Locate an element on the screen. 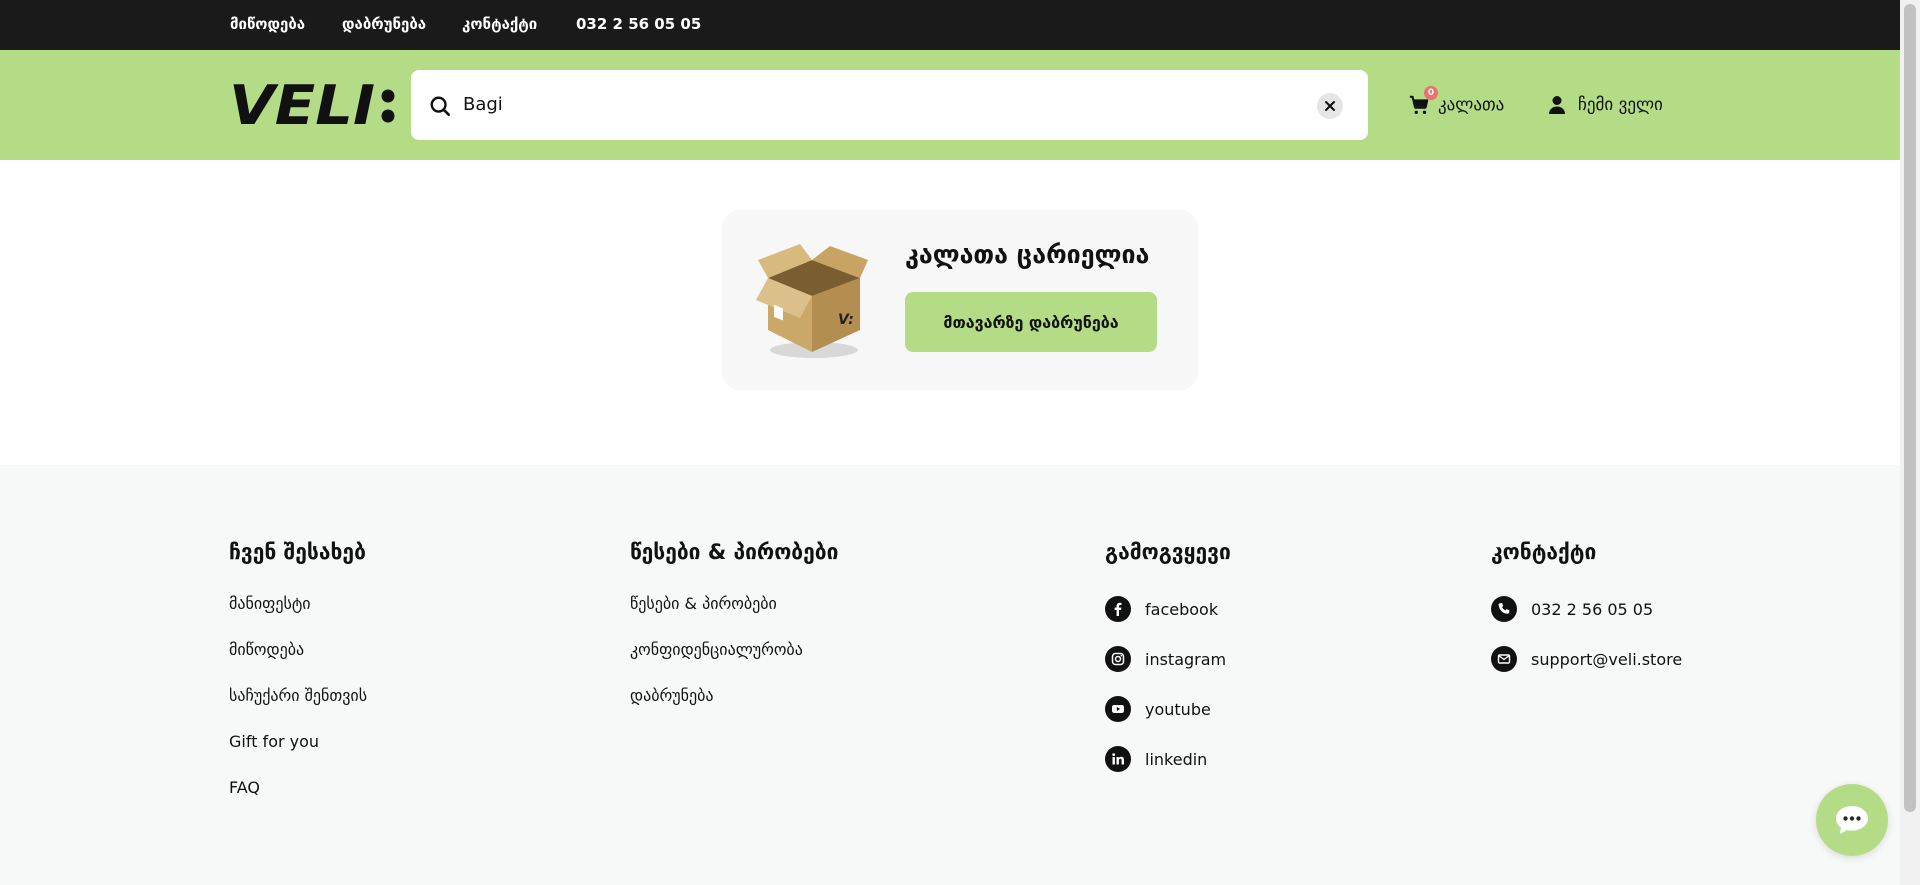 The height and width of the screenshot is (885, 1920). cart-count-badge: 0 is located at coordinates (1431, 93).